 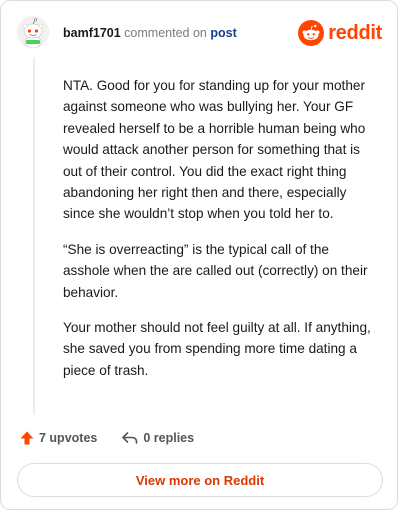 I want to click on post-link: post, so click(x=223, y=33).